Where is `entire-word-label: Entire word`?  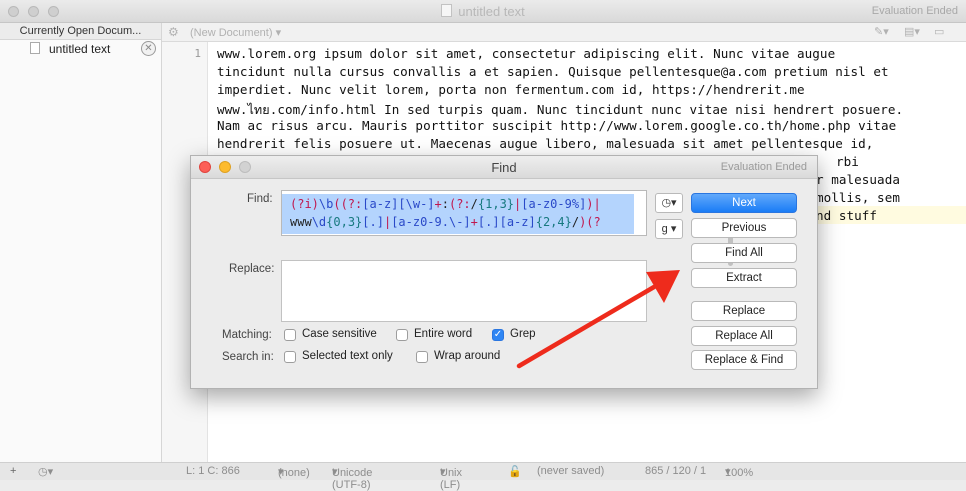 entire-word-label: Entire word is located at coordinates (443, 334).